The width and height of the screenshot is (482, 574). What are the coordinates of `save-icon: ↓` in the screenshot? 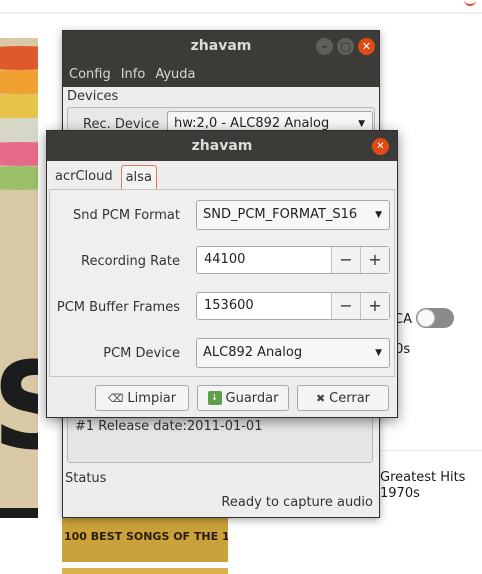 It's located at (214, 398).